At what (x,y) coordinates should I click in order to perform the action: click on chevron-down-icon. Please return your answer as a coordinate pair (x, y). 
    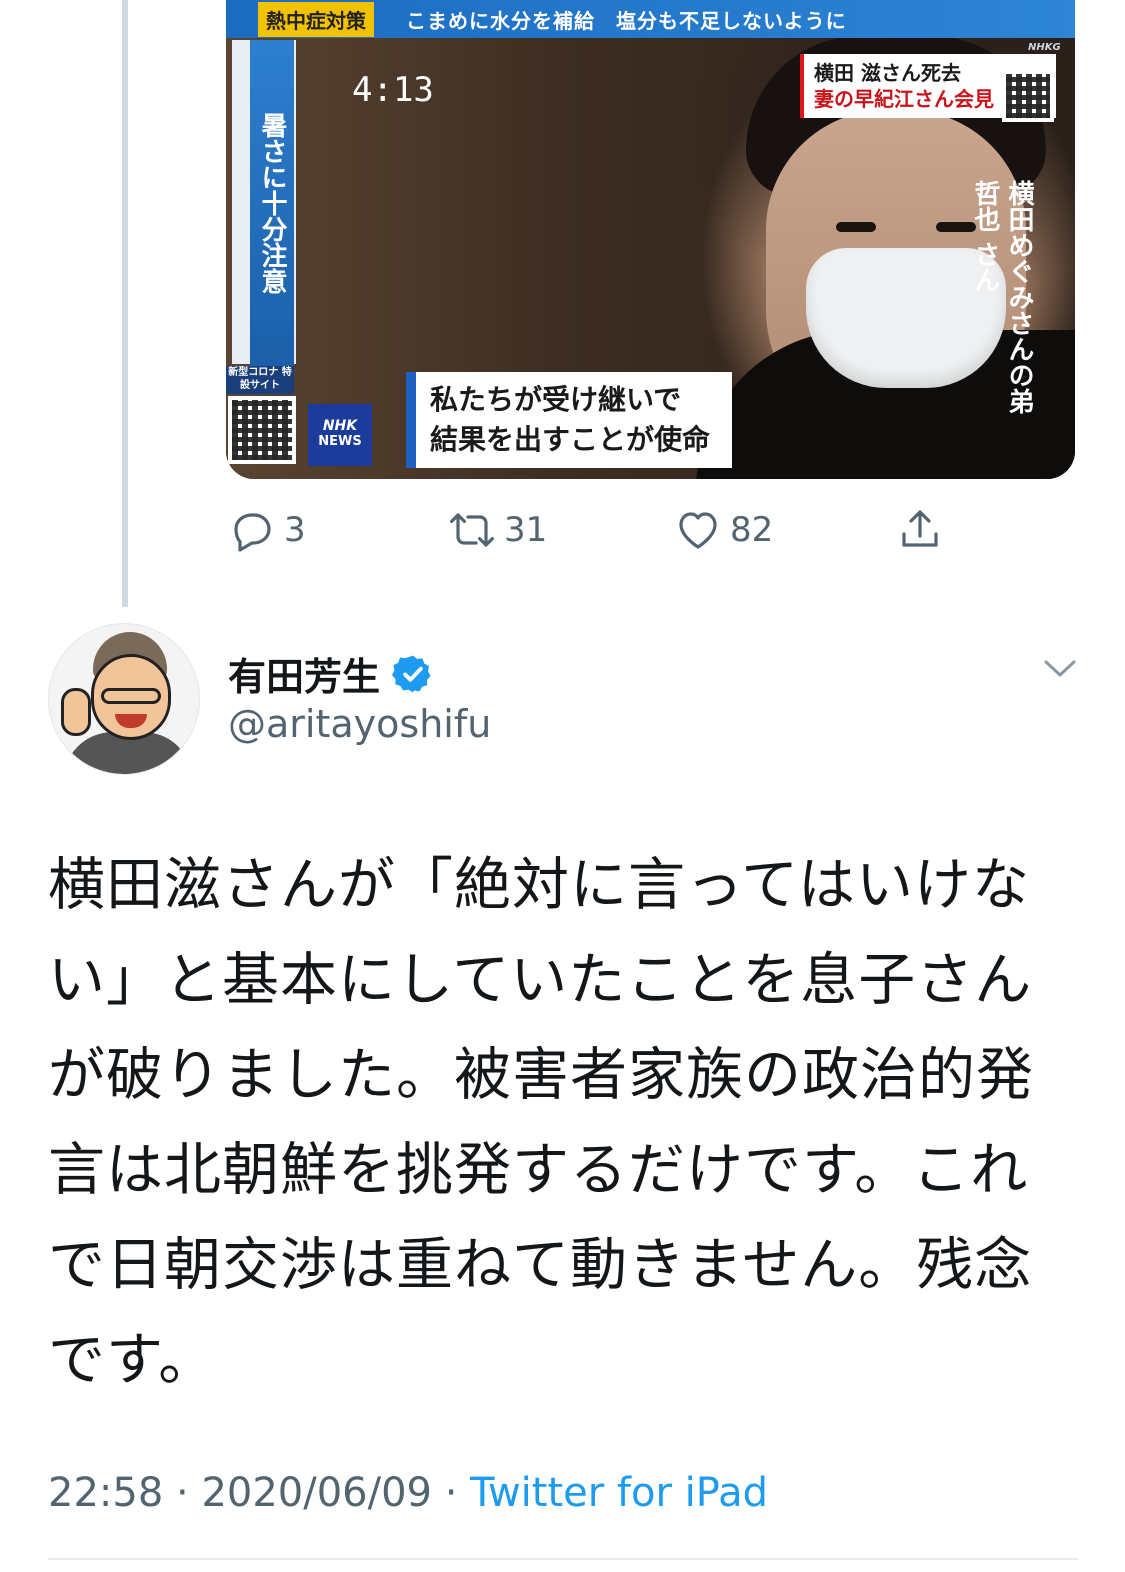
    Looking at the image, I should click on (1060, 669).